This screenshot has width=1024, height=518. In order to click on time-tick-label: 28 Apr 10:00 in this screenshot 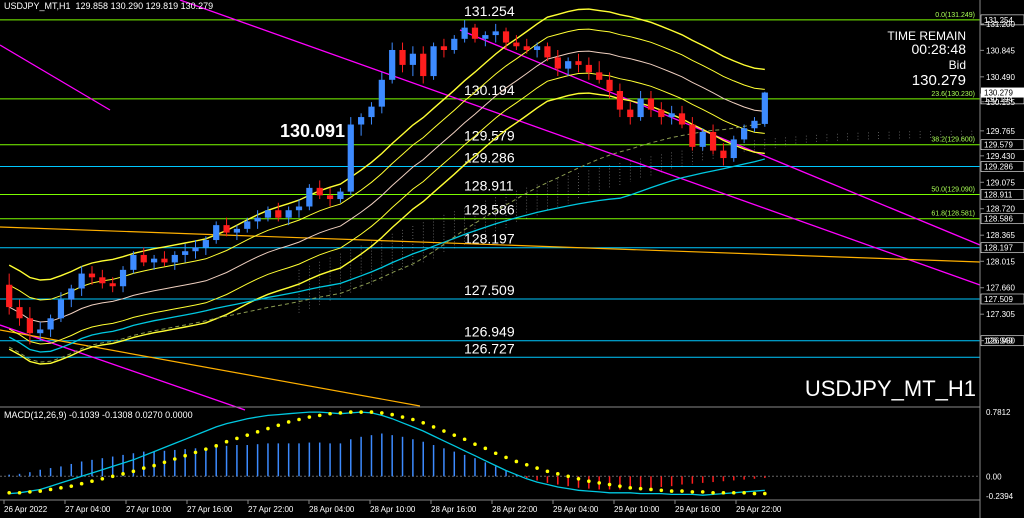, I will do `click(393, 509)`.